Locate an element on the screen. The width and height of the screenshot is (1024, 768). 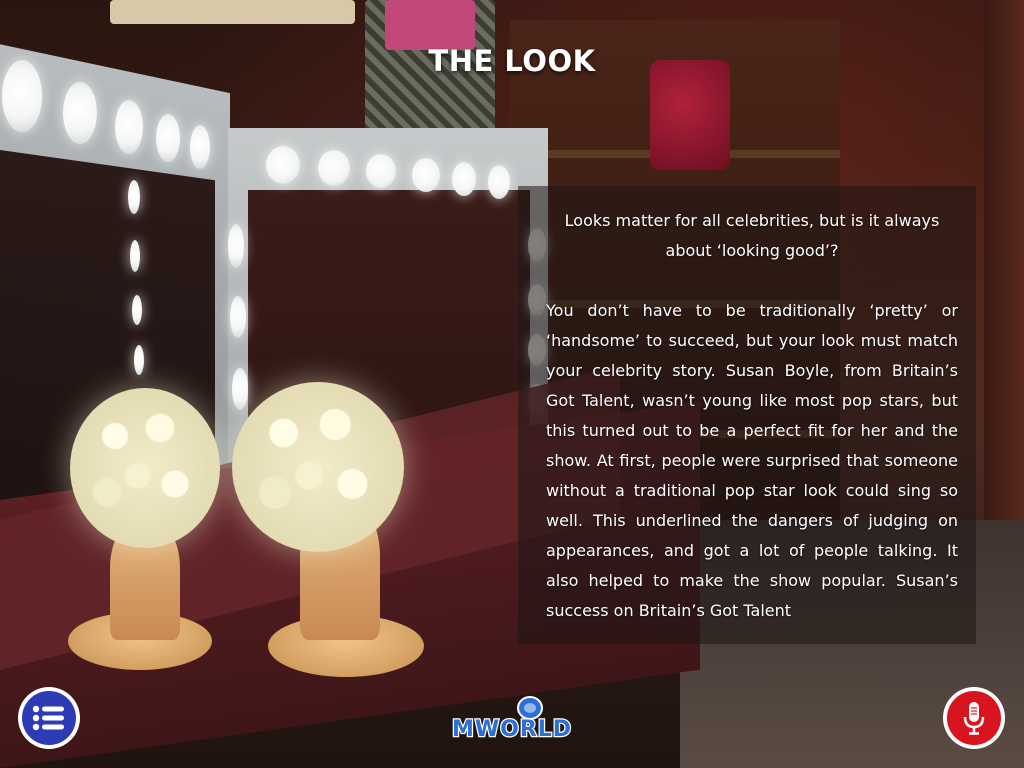
page-title: THE LOOK is located at coordinates (512, 61).